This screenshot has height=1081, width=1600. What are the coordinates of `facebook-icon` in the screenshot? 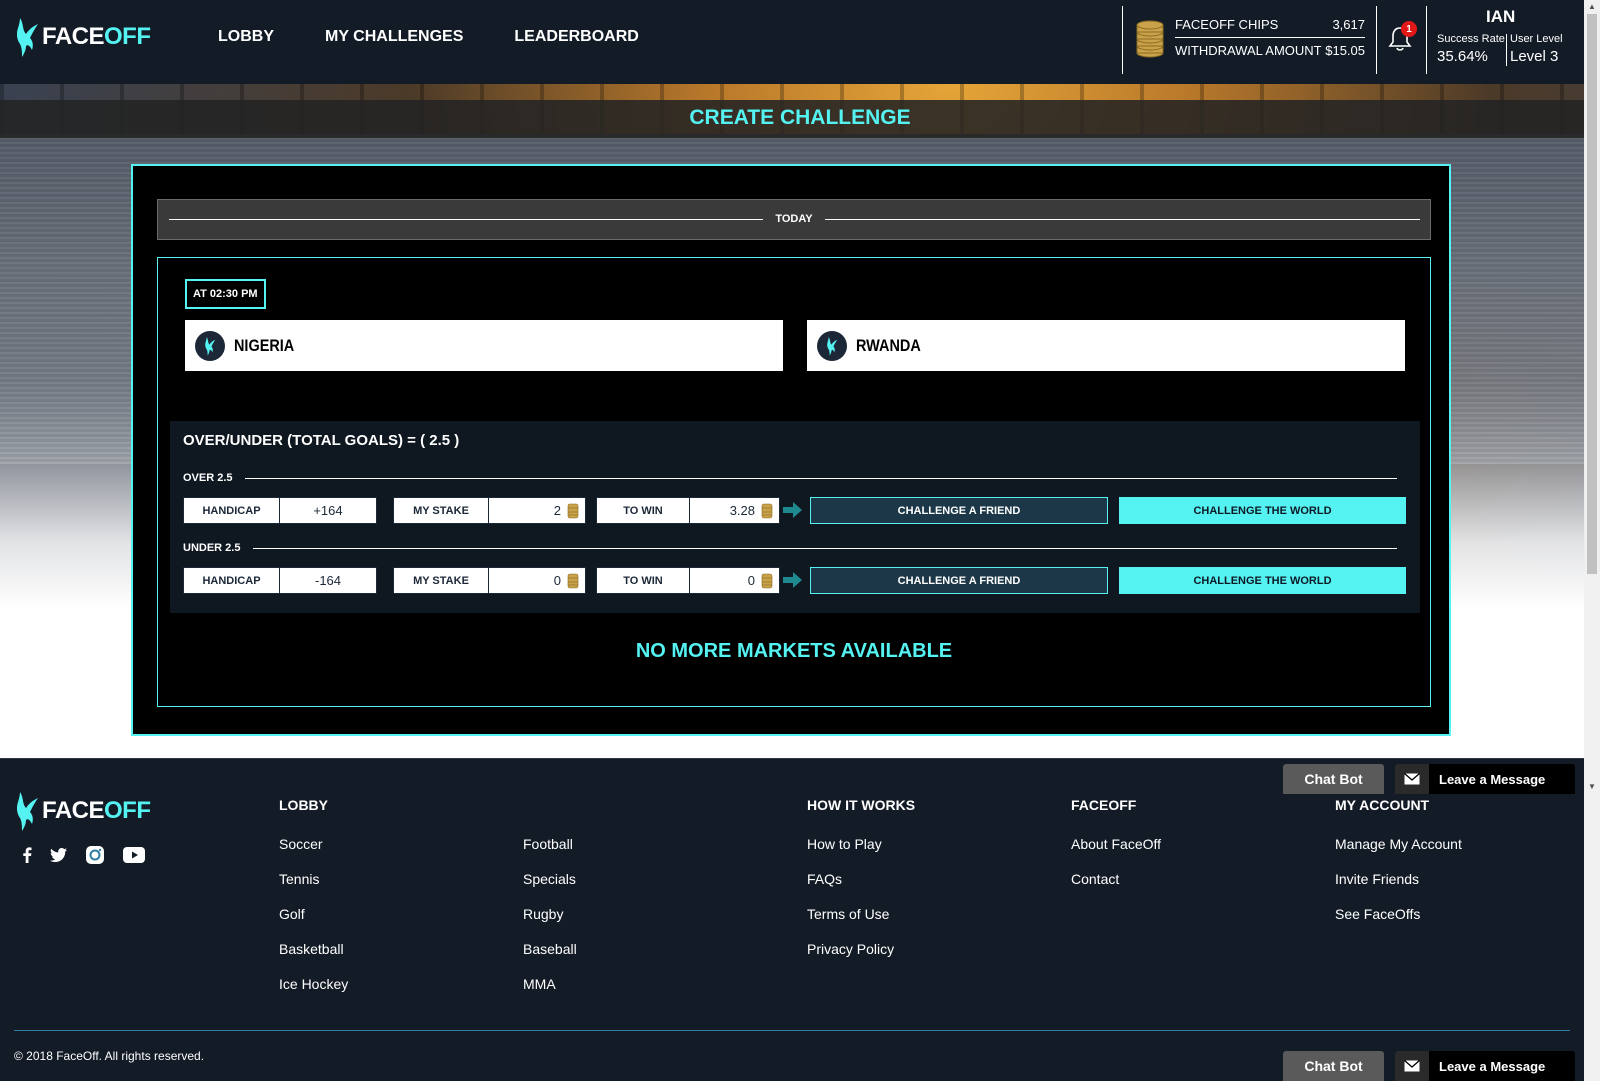 It's located at (27, 855).